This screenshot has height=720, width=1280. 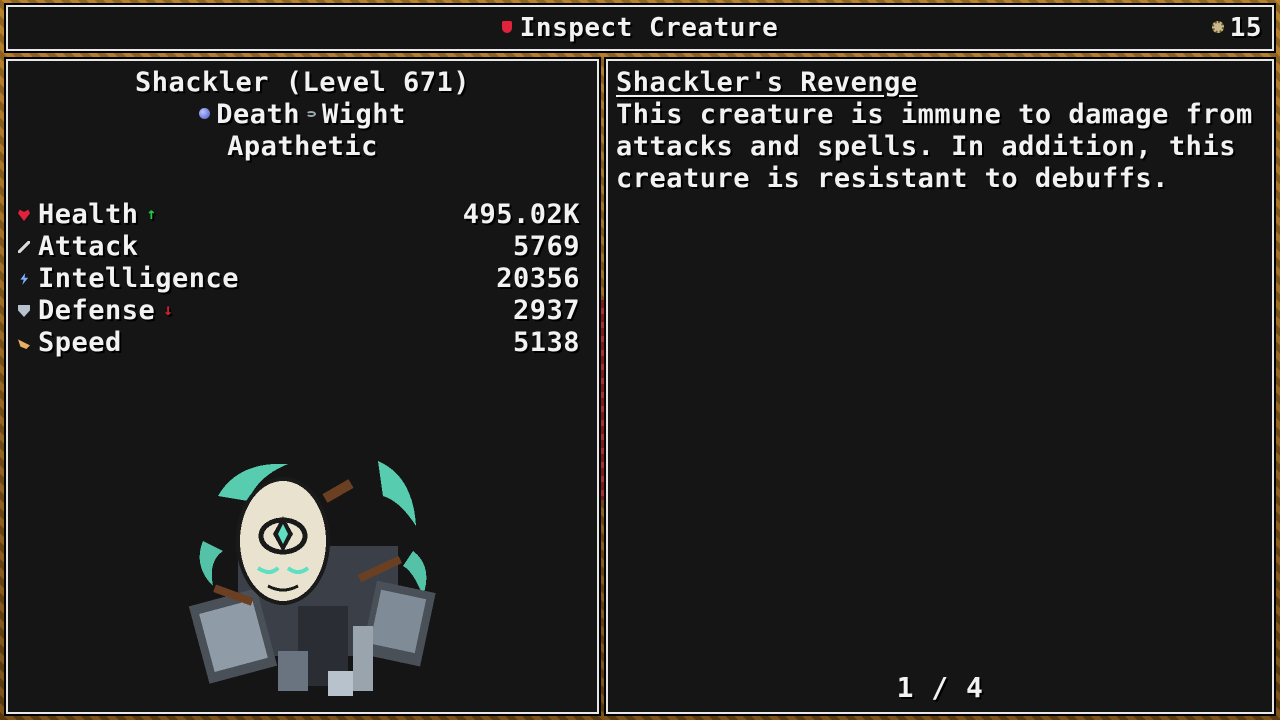 I want to click on wing-icon, so click(x=24, y=344).